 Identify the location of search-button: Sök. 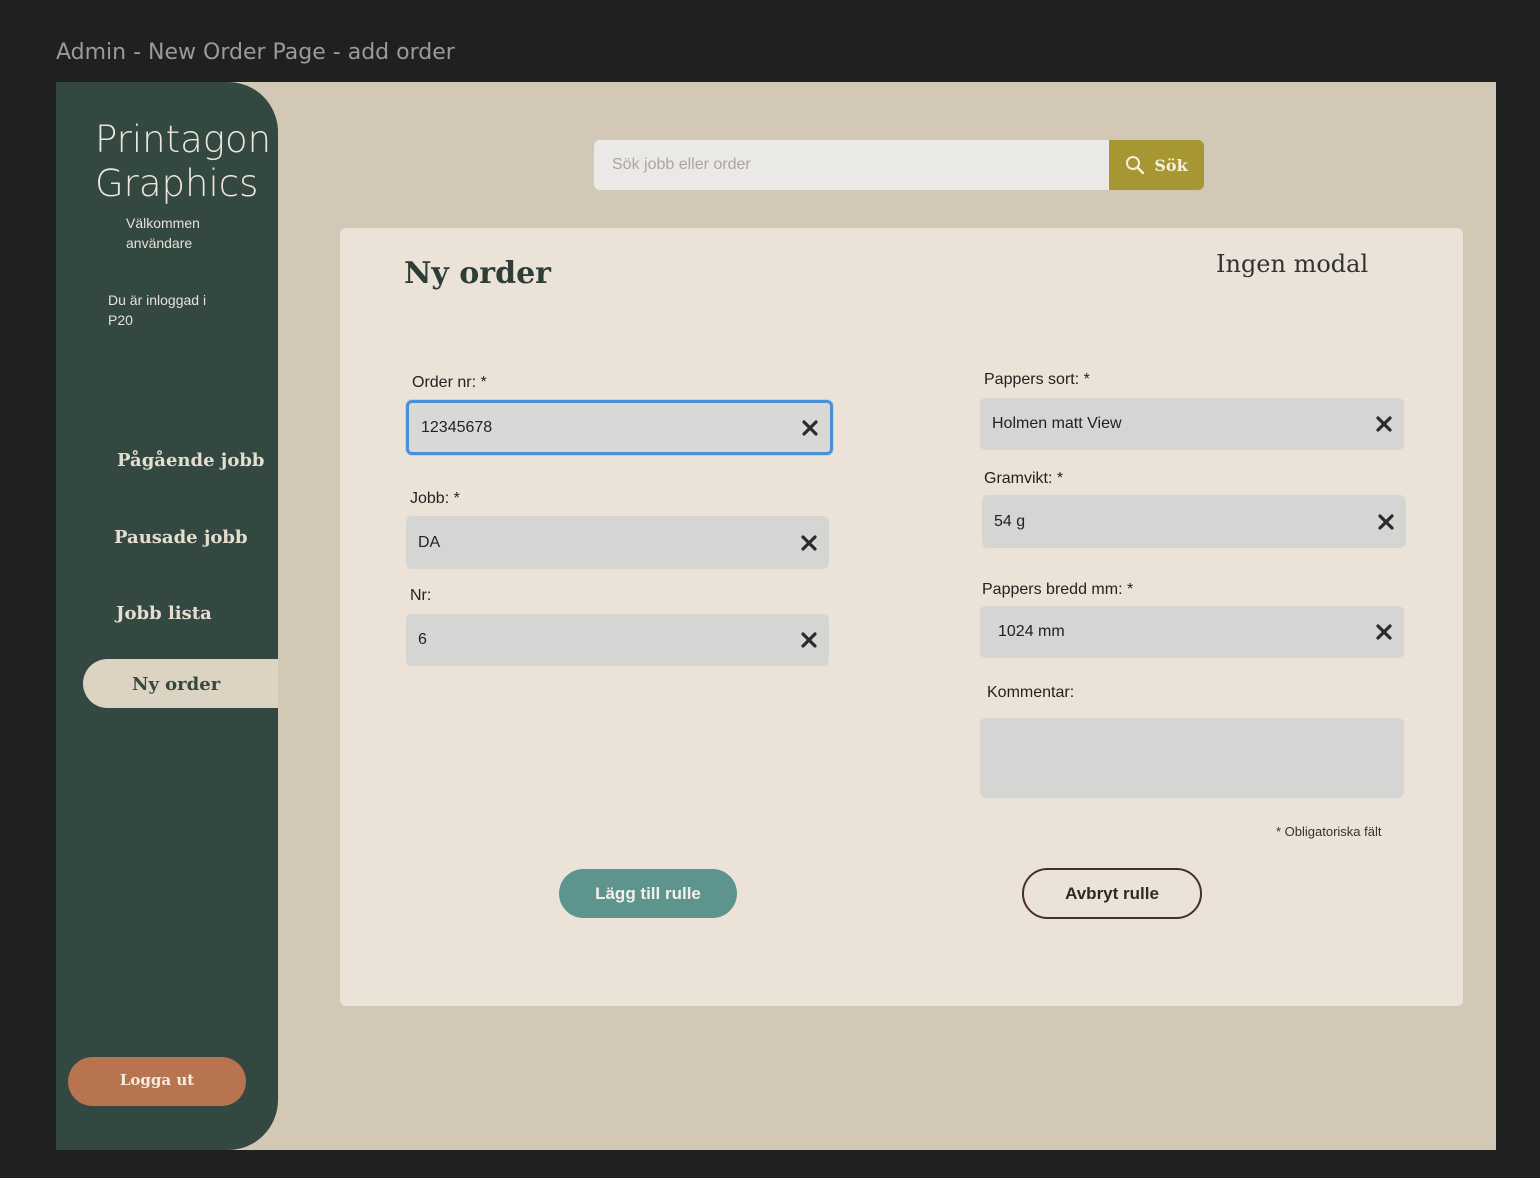
(1156, 165).